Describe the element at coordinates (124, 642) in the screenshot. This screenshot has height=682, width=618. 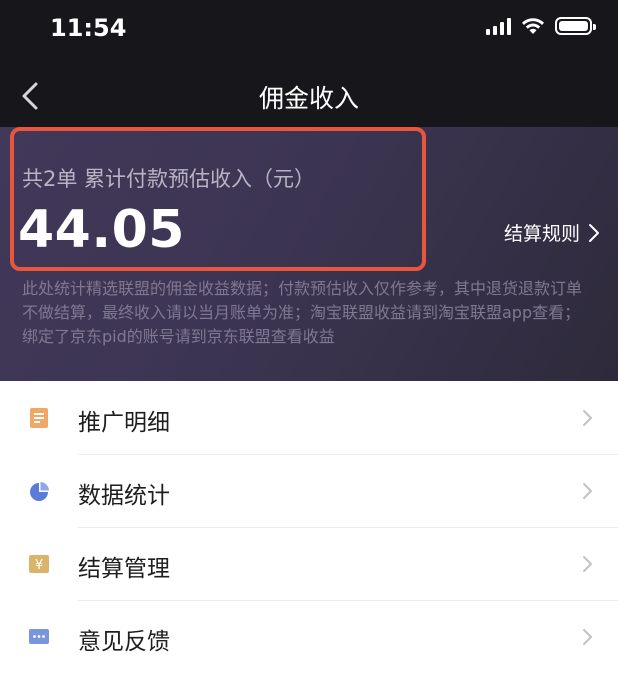
I see `menu-item-label: 意见反馈` at that location.